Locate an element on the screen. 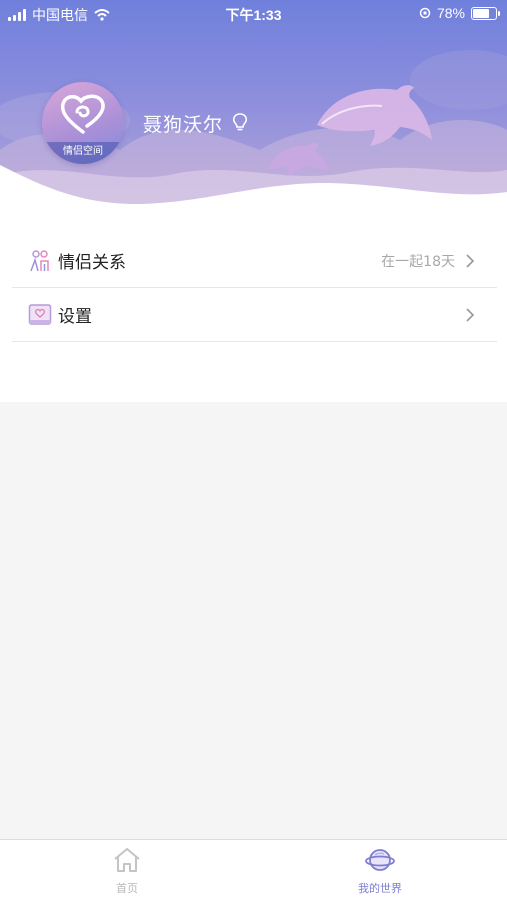 The height and width of the screenshot is (901, 507). planet-icon is located at coordinates (380, 860).